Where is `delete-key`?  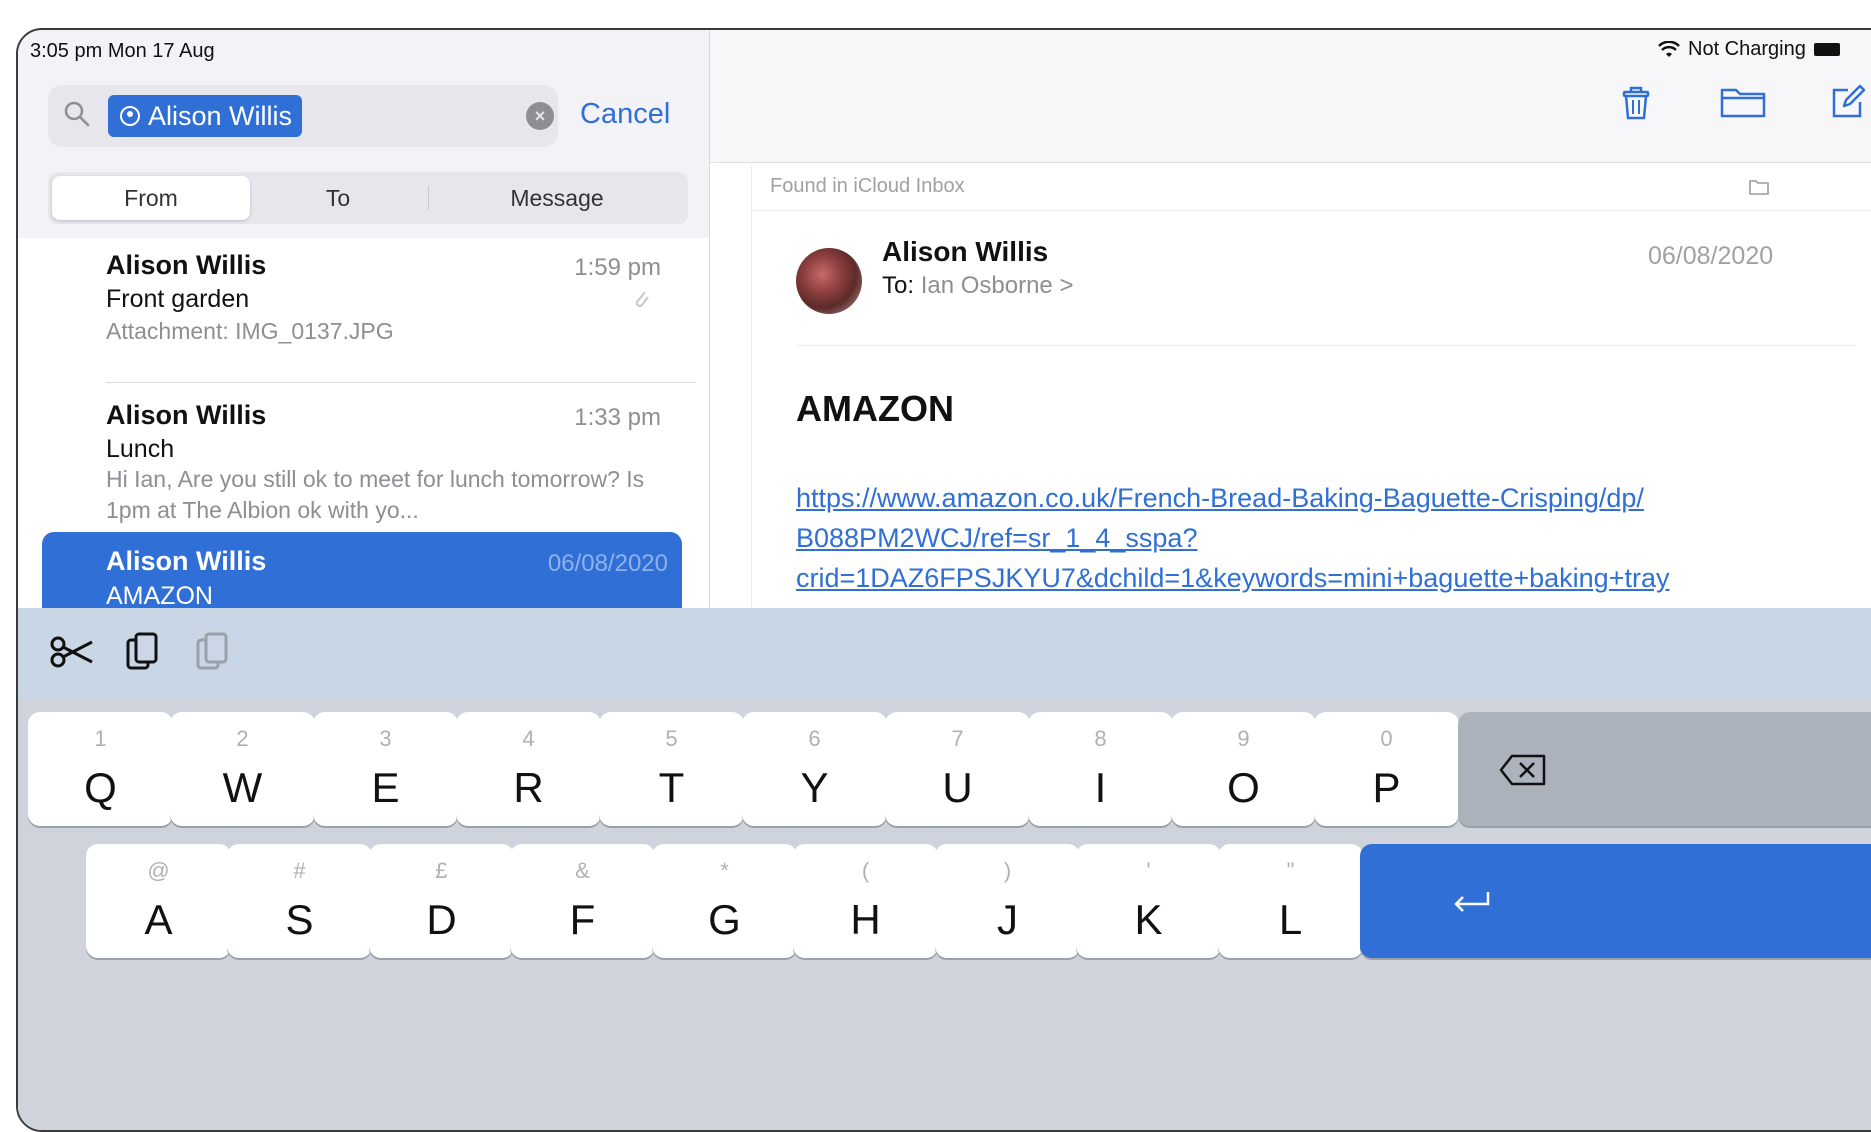 delete-key is located at coordinates (1664, 769).